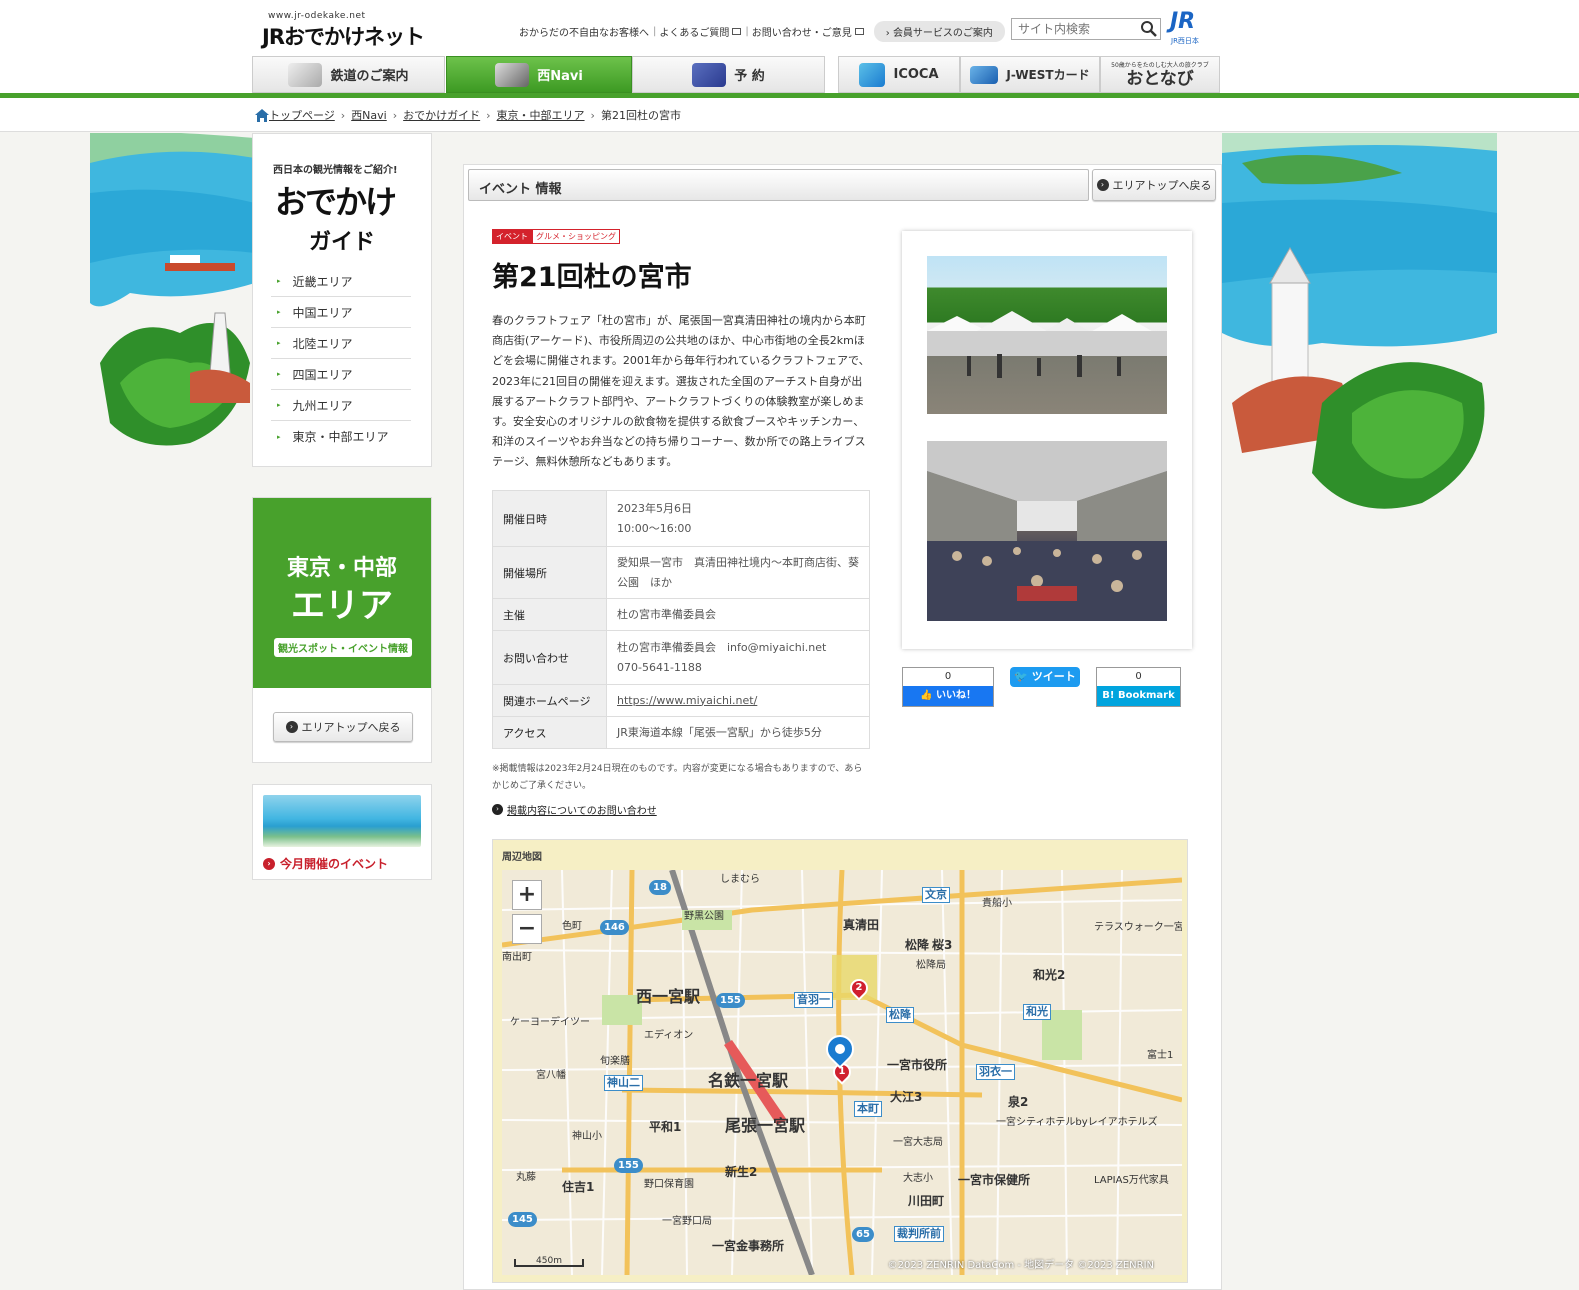  I want to click on member-service-button: › 会員サービスのご案内, so click(939, 31).